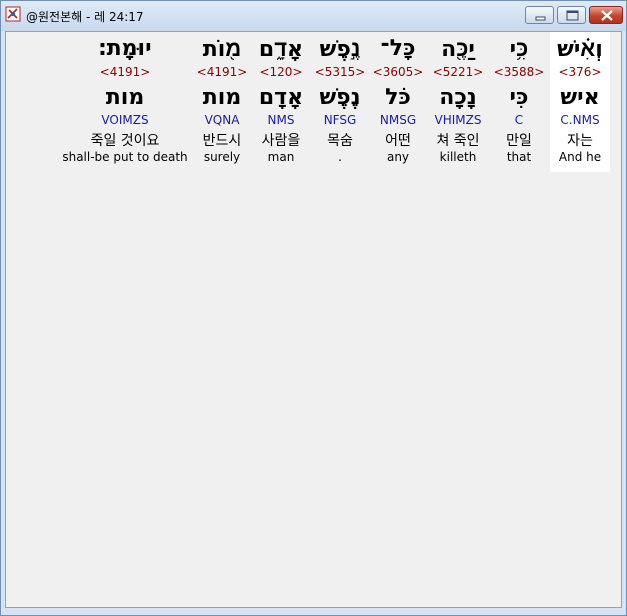 The width and height of the screenshot is (627, 616). What do you see at coordinates (222, 120) in the screenshot?
I see `morphology-code: VQNA` at bounding box center [222, 120].